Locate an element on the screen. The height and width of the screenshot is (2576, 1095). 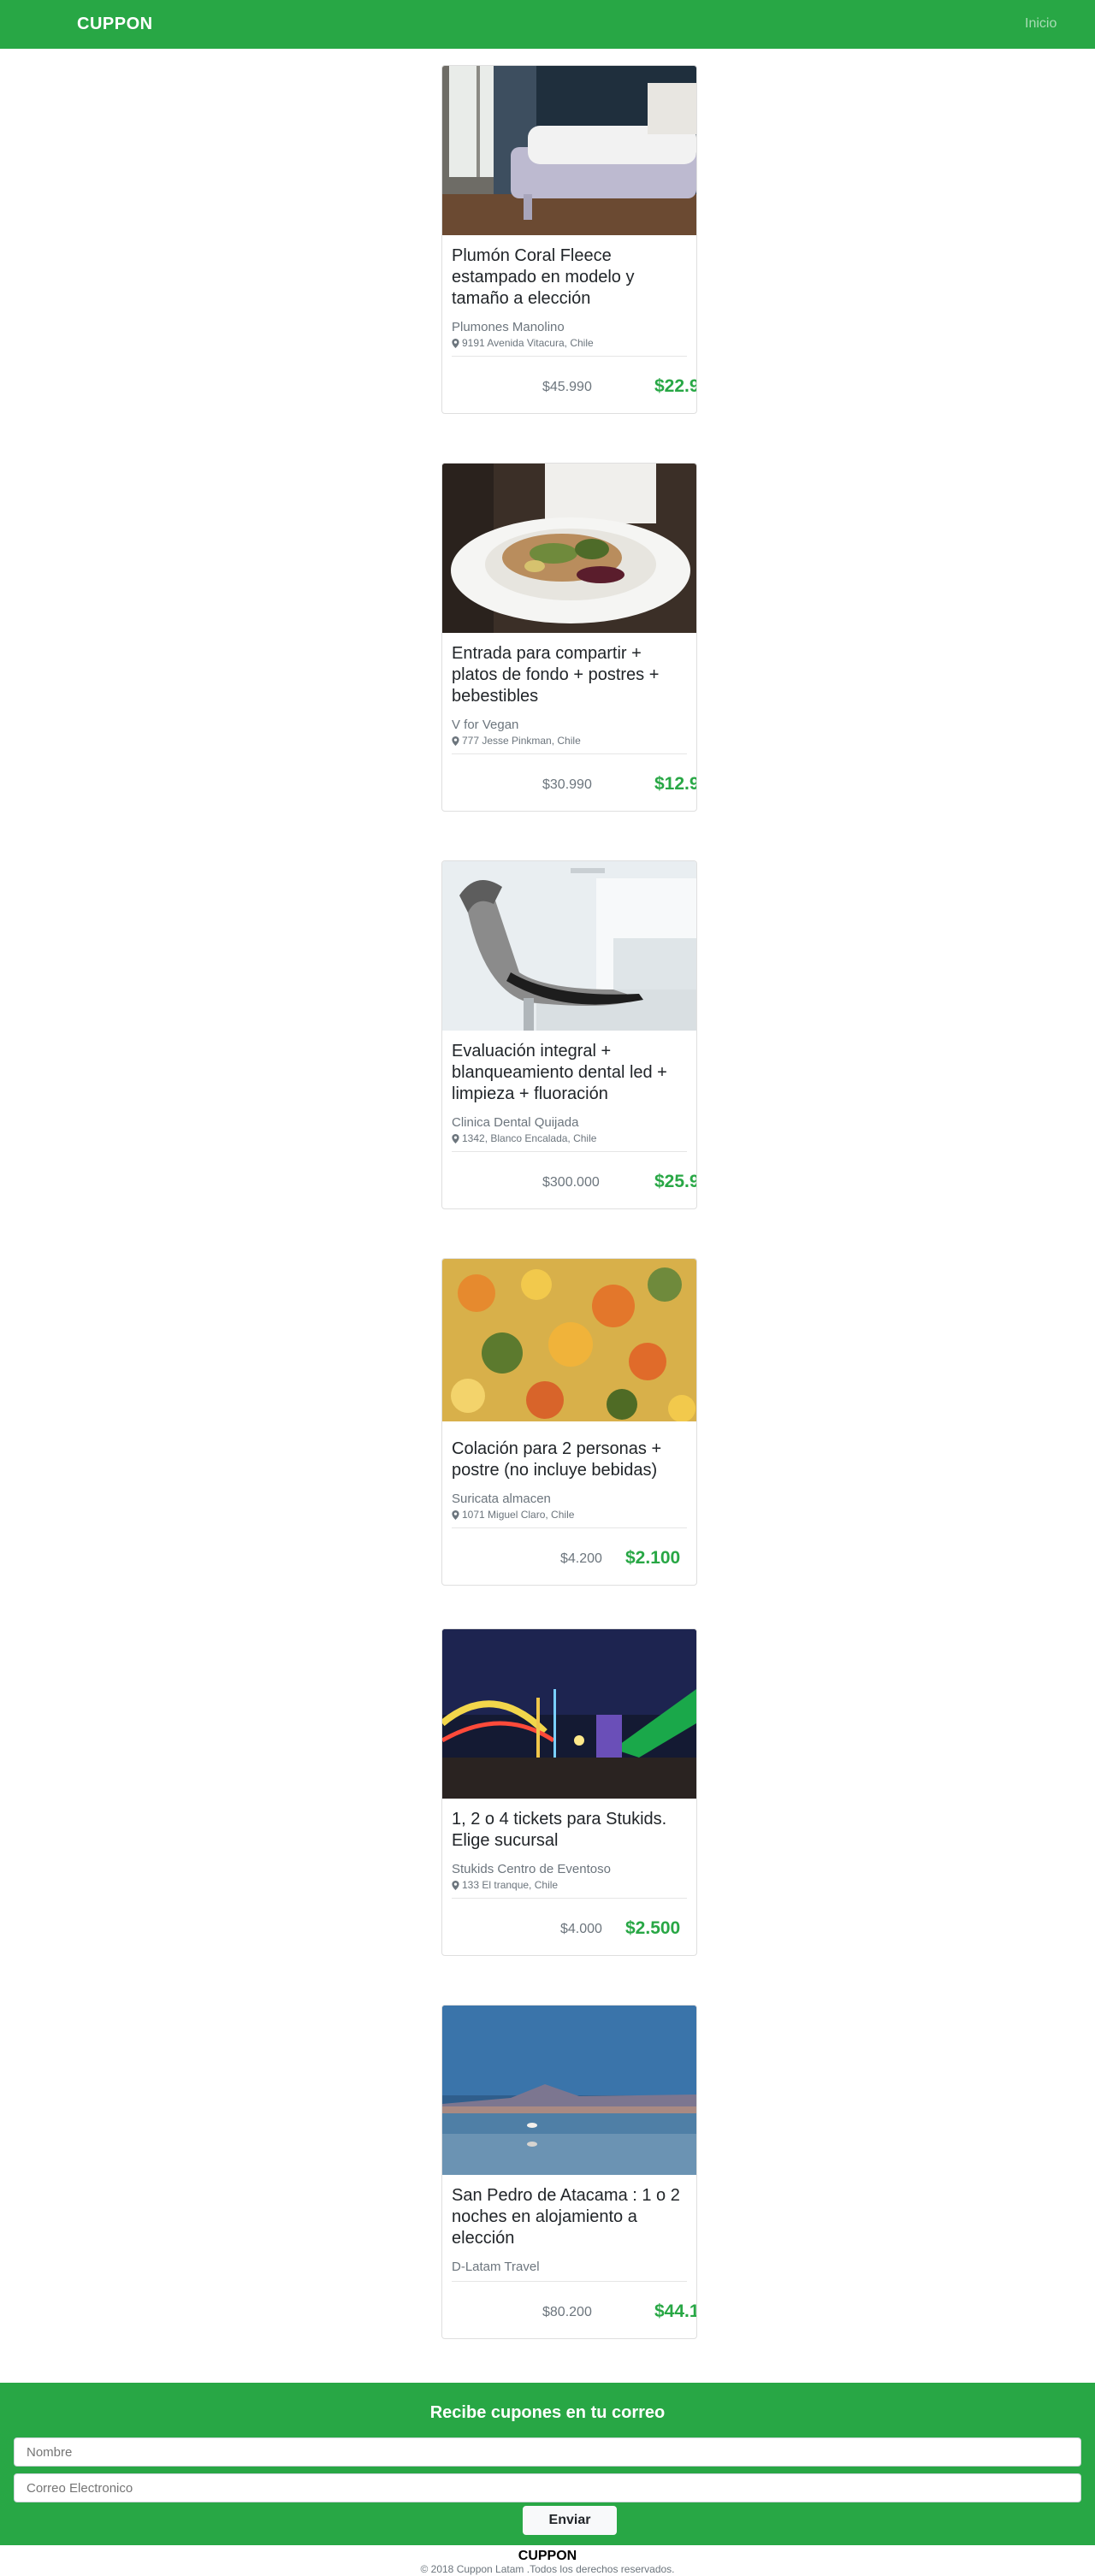
address-text: 9191 Avenida Vitacura, Chile is located at coordinates (528, 343).